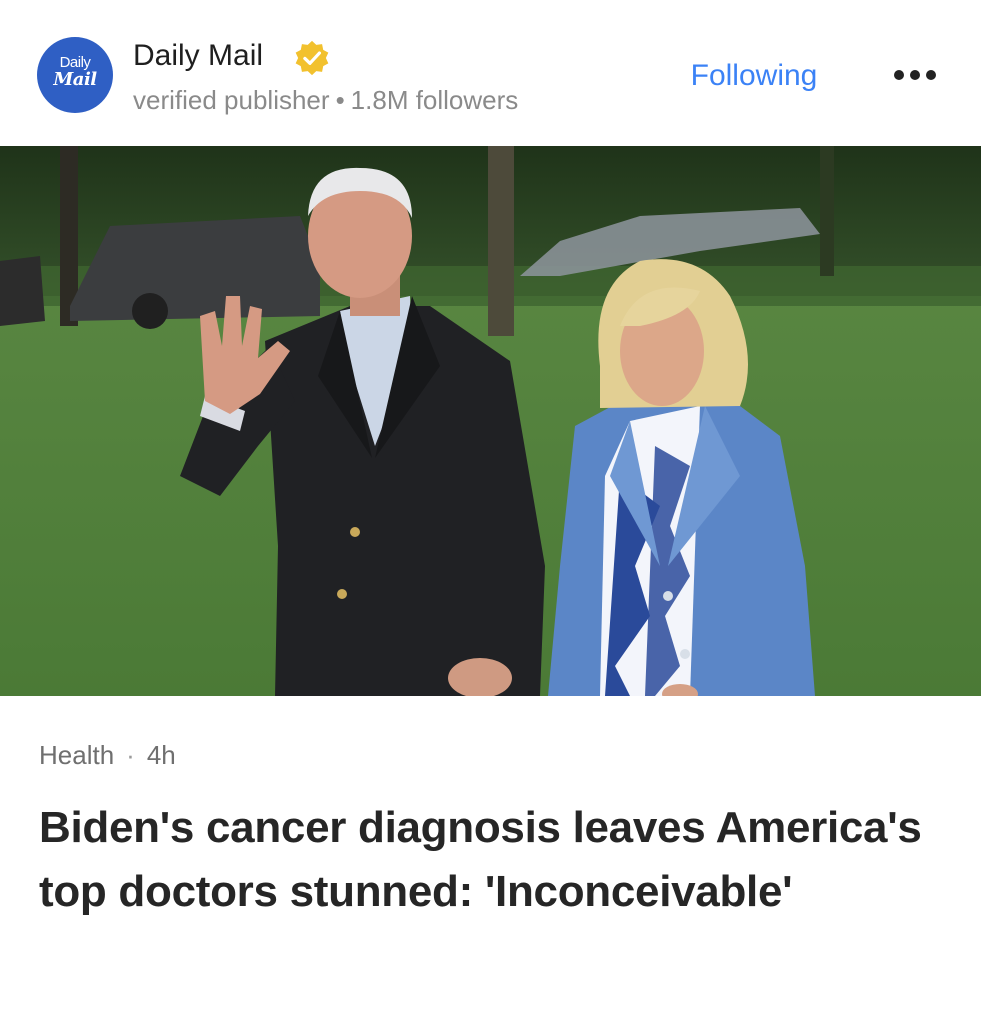  Describe the element at coordinates (75, 79) in the screenshot. I see `logo-line2: Mail` at that location.